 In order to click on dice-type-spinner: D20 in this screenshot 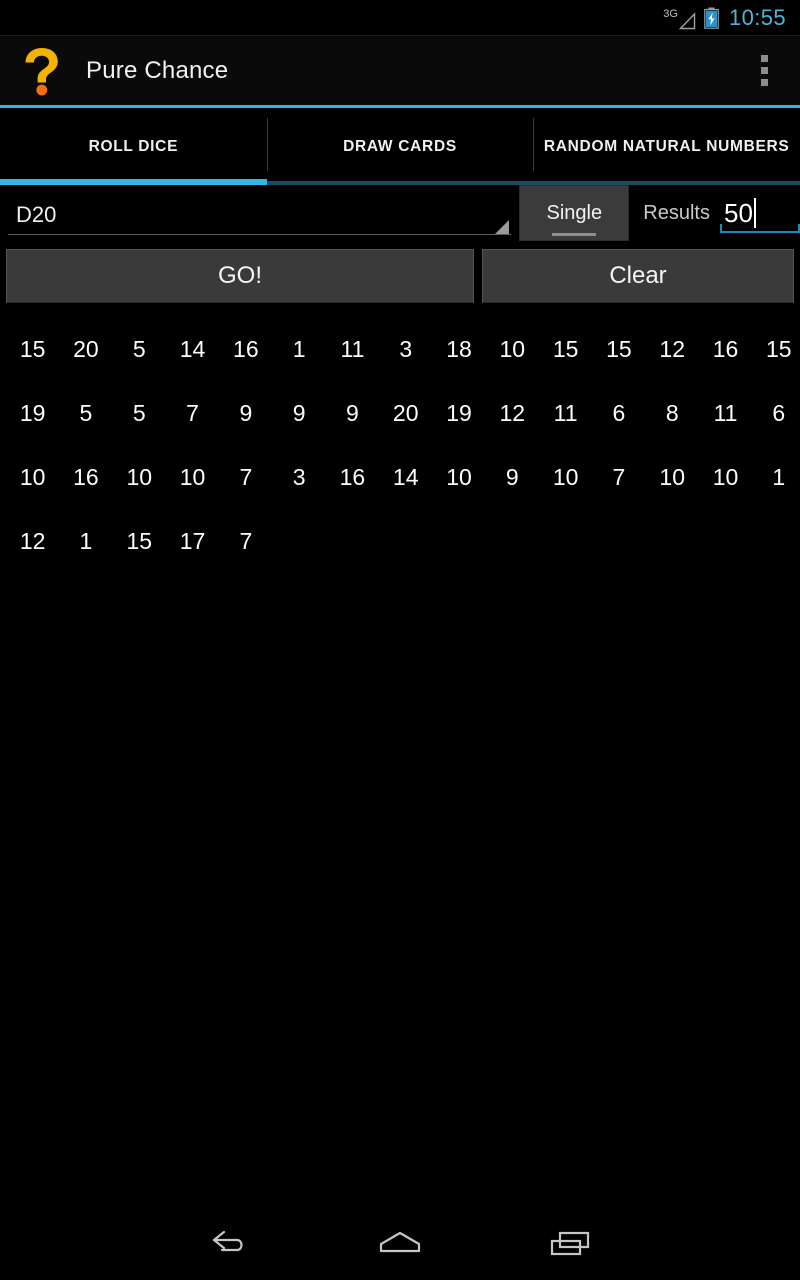, I will do `click(260, 215)`.